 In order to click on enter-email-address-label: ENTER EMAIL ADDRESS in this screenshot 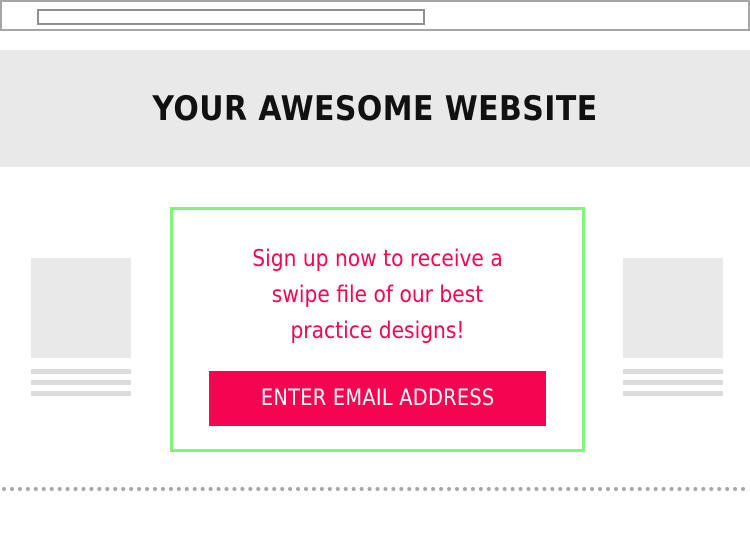, I will do `click(377, 398)`.